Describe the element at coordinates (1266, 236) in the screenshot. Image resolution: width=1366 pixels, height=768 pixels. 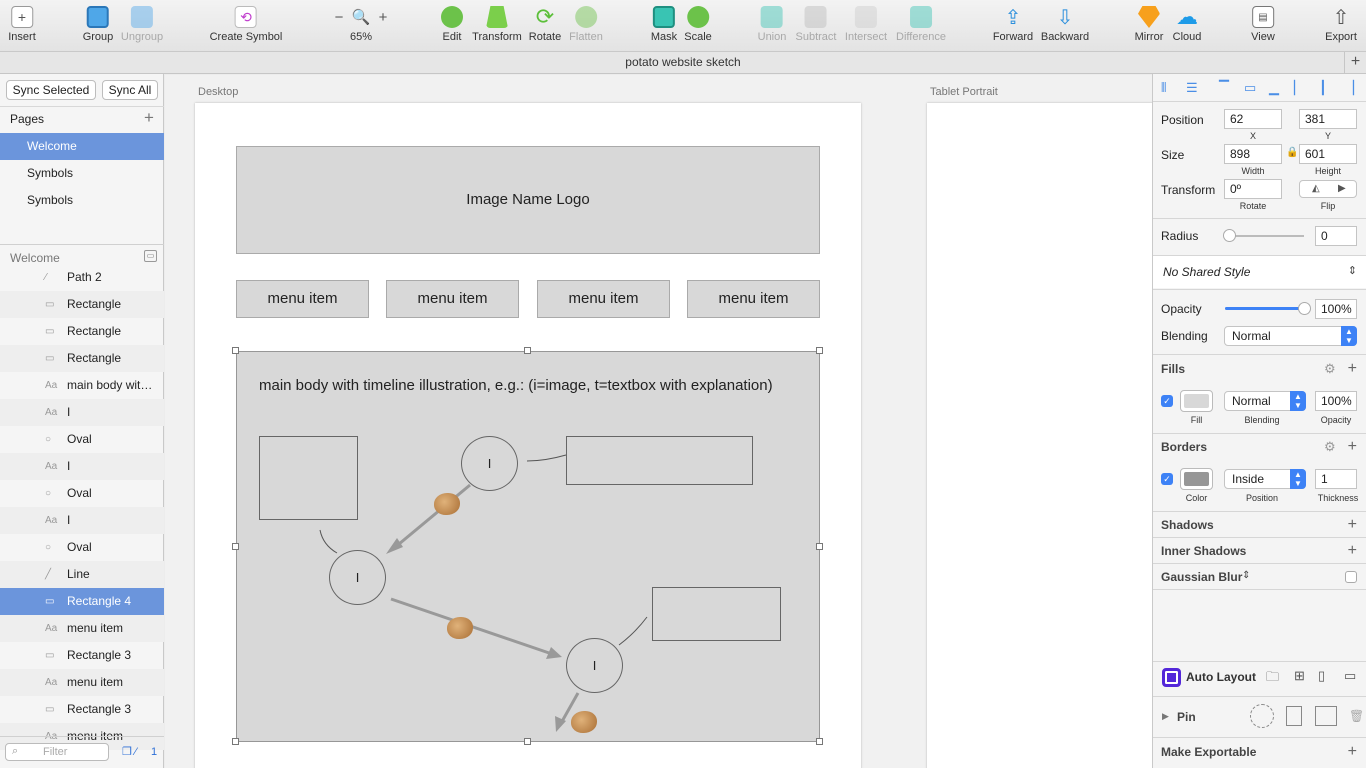
I see `radius-slider` at that location.